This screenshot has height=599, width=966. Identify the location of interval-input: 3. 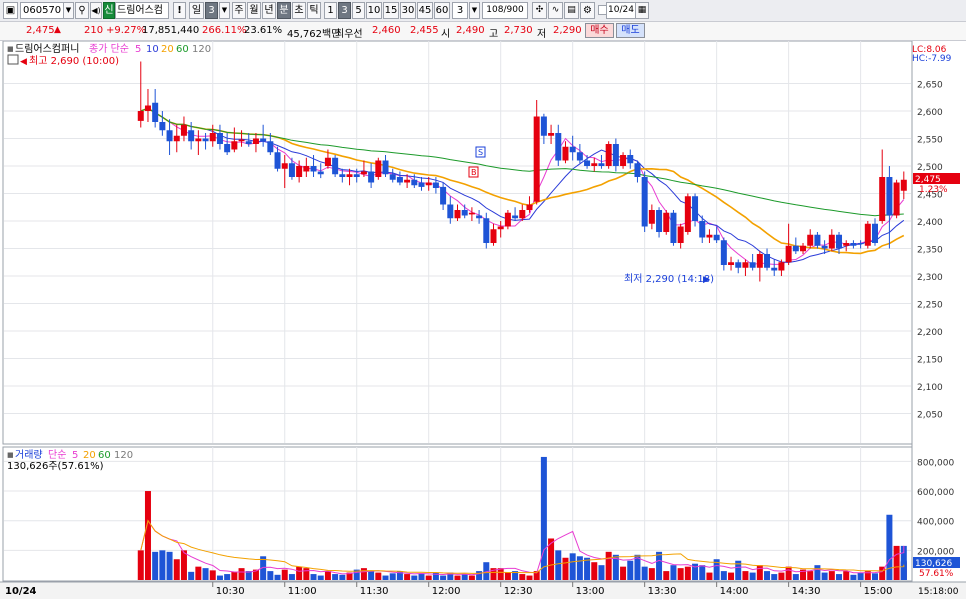
(460, 10).